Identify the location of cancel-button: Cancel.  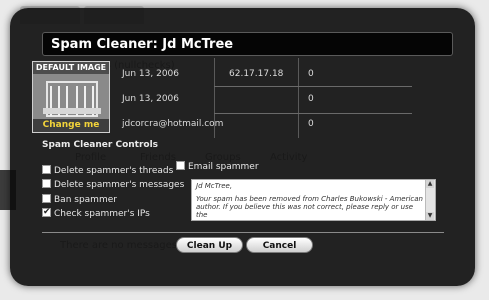
(279, 245).